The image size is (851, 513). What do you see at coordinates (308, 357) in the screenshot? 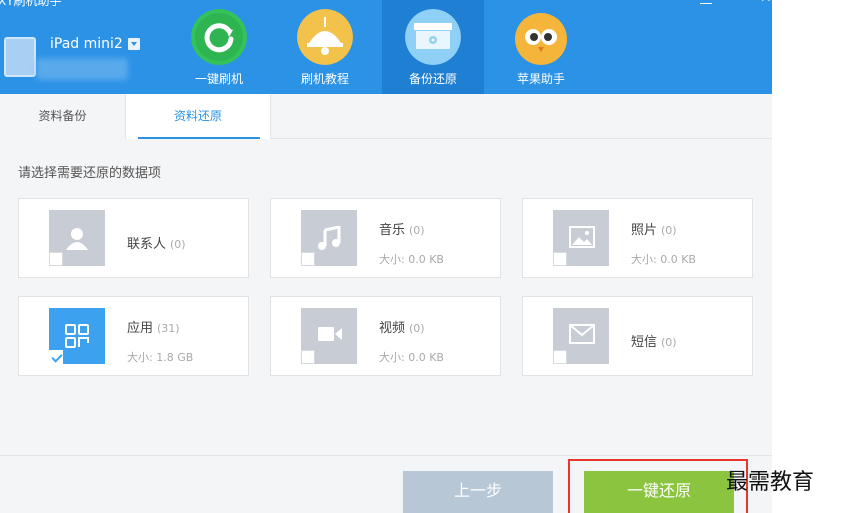
I see `videos-checkbox` at bounding box center [308, 357].